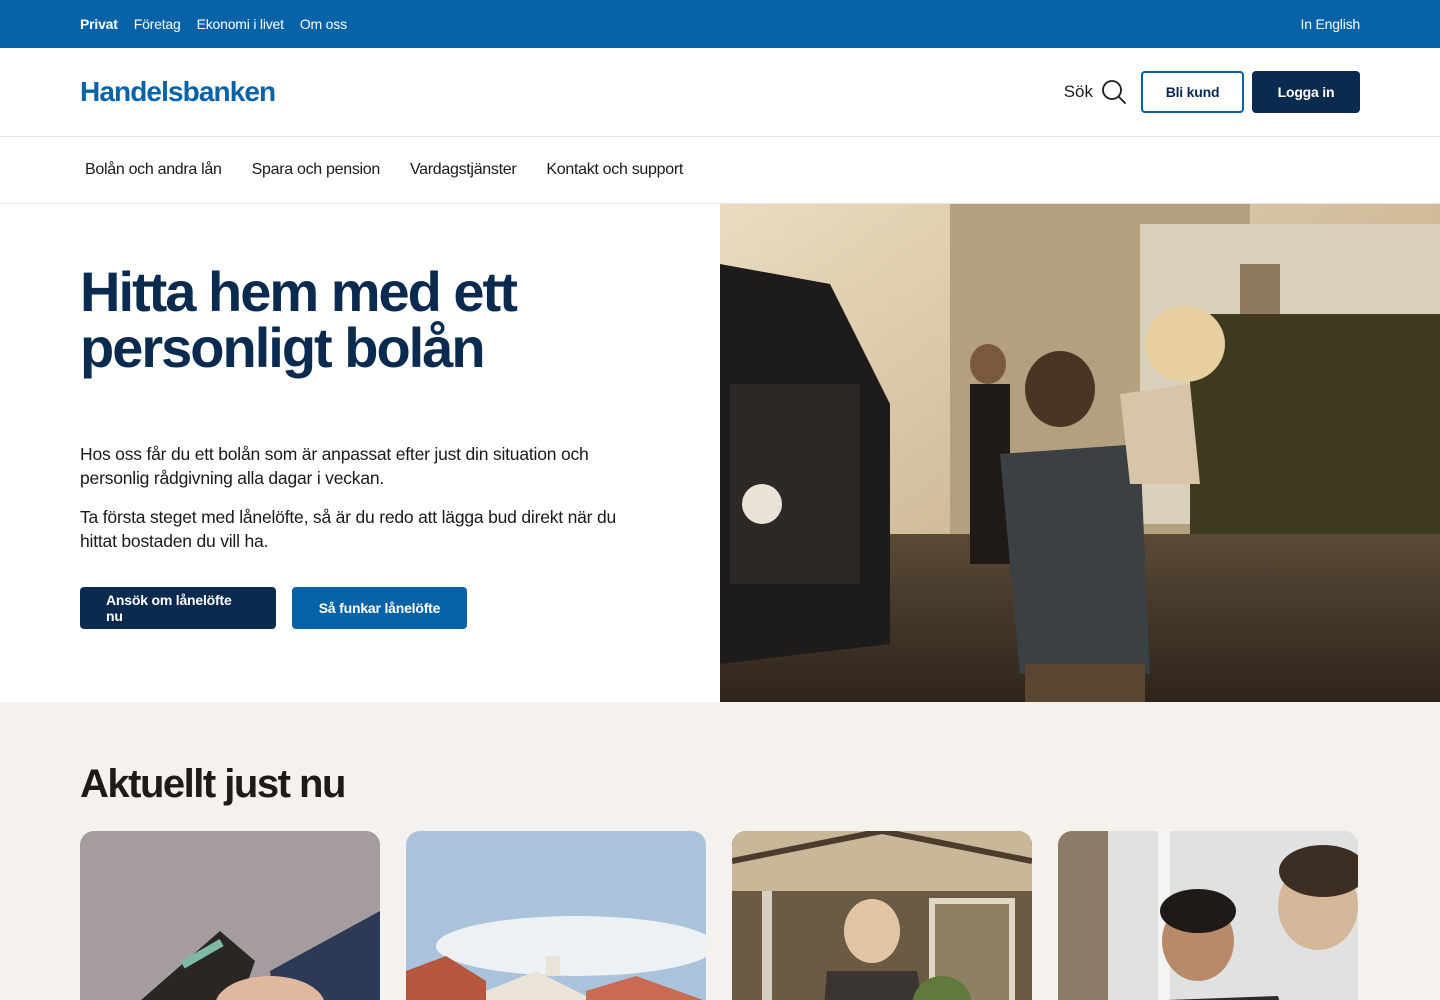  Describe the element at coordinates (323, 24) in the screenshot. I see `segment-om-oss: Om oss` at that location.